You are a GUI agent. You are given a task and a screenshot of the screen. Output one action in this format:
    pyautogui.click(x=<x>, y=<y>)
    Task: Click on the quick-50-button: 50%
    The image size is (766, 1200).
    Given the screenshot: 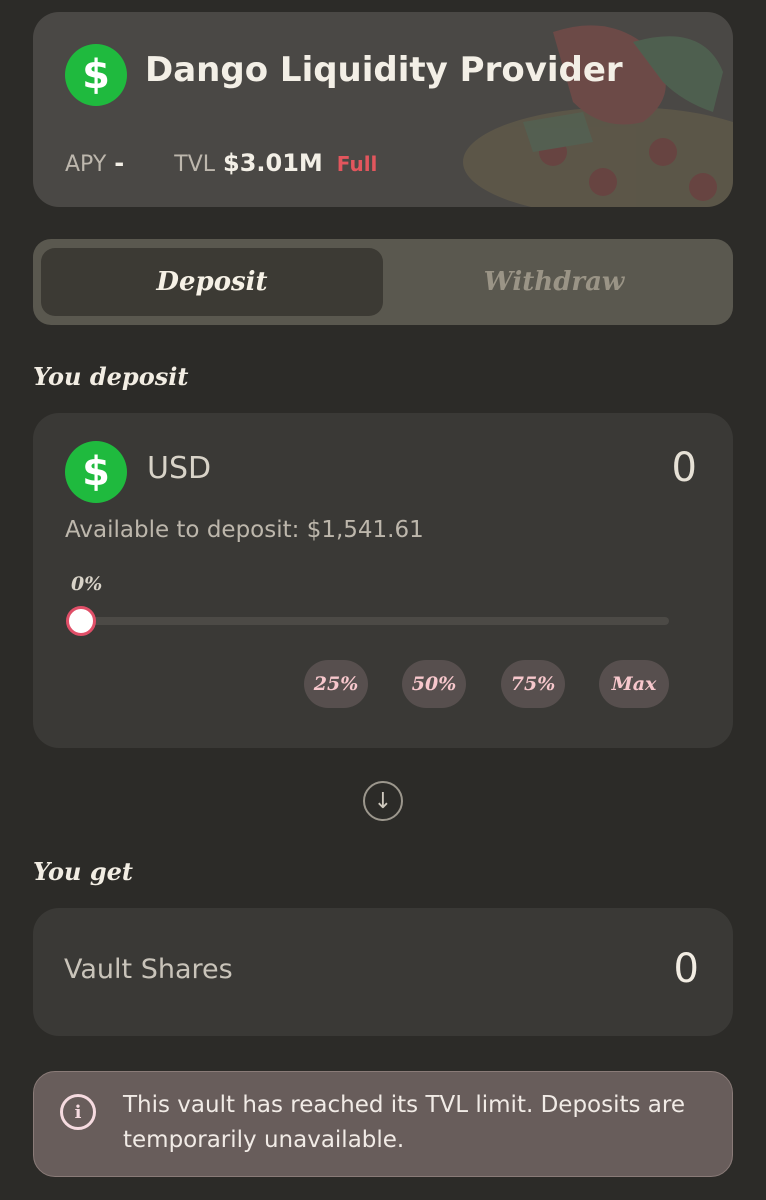 What is the action you would take?
    pyautogui.click(x=434, y=684)
    